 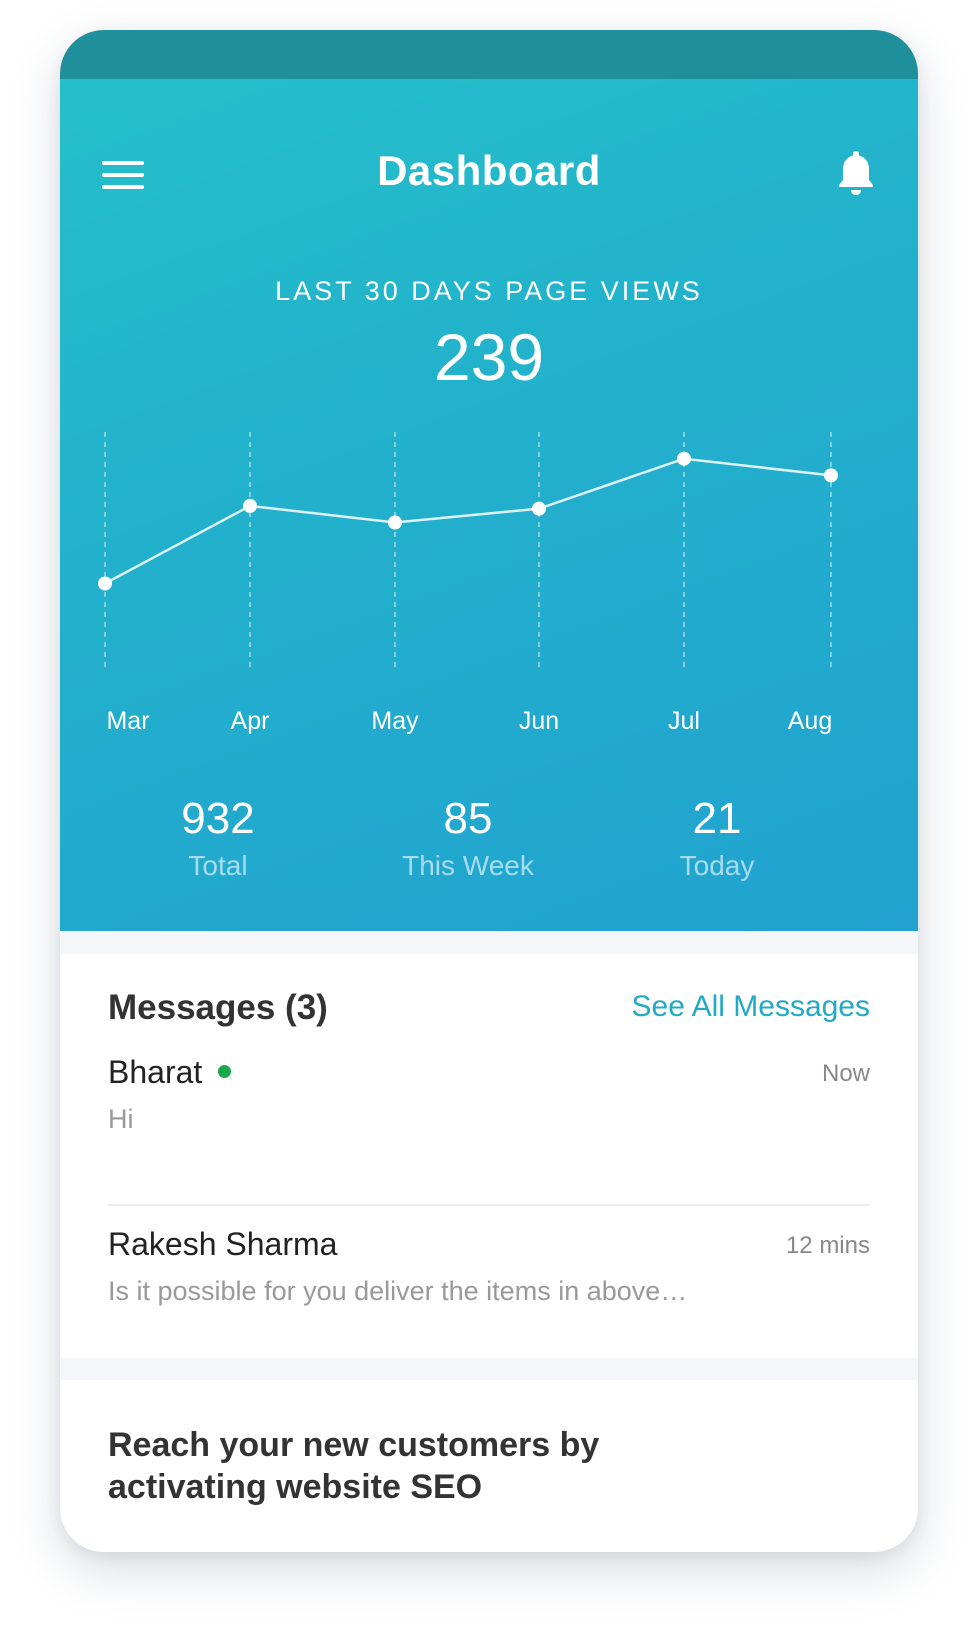 I want to click on see-all-messages-link: See All Messages, so click(x=751, y=1007).